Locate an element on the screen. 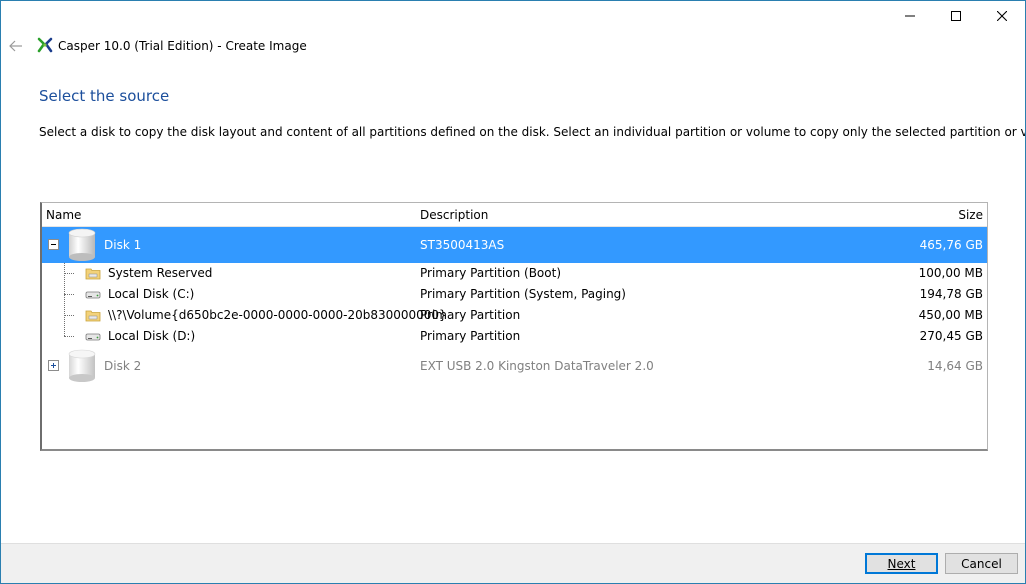  partition-name: Local Disk (D:) is located at coordinates (152, 336).